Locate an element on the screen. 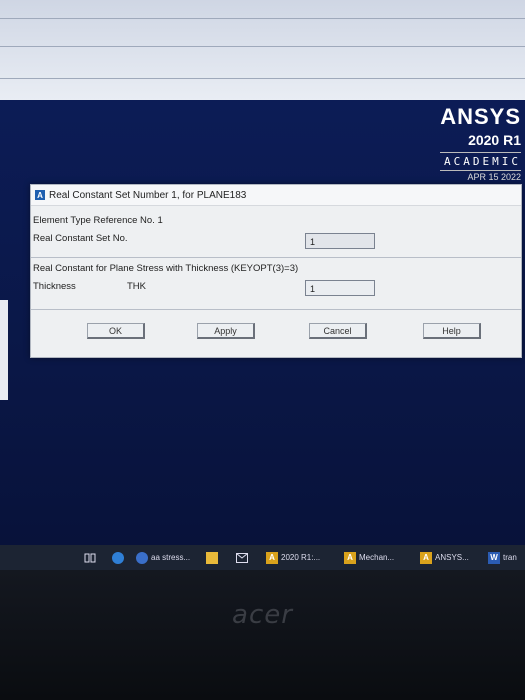 The image size is (525, 700). file-explorer-button is located at coordinates (213, 557).